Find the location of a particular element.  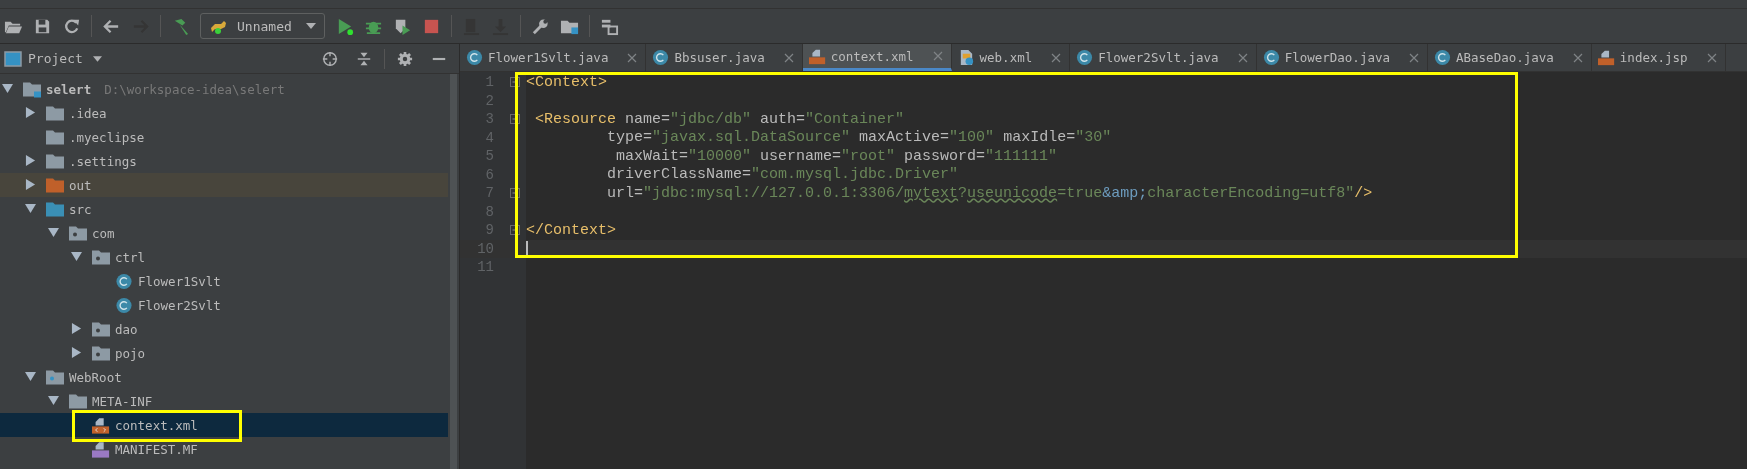

code-line: driverClassName="com.mysql.jdbc.Driver" is located at coordinates (782, 175).